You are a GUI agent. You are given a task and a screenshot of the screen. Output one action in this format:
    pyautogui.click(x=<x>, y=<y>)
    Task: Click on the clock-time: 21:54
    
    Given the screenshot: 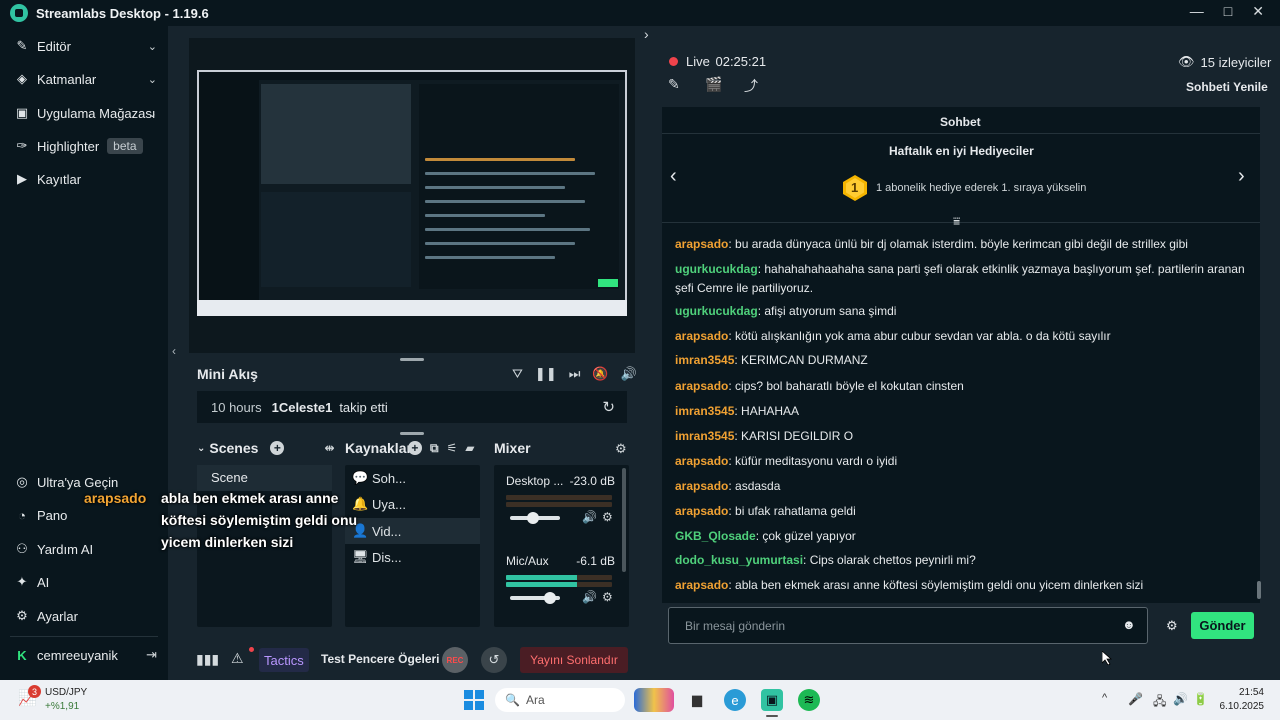 What is the action you would take?
    pyautogui.click(x=1243, y=692)
    